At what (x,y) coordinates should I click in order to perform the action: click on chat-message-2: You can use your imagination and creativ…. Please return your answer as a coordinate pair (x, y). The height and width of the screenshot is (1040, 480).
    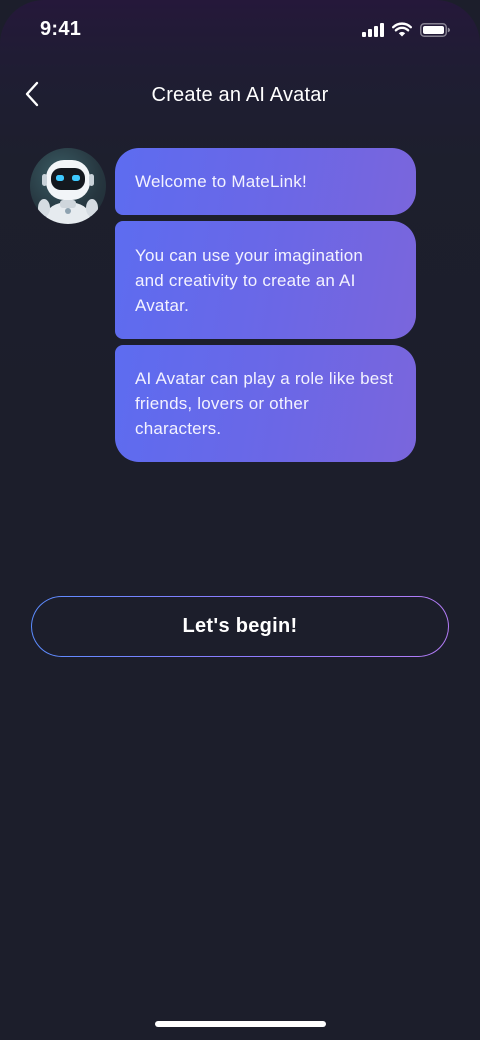
    Looking at the image, I should click on (265, 280).